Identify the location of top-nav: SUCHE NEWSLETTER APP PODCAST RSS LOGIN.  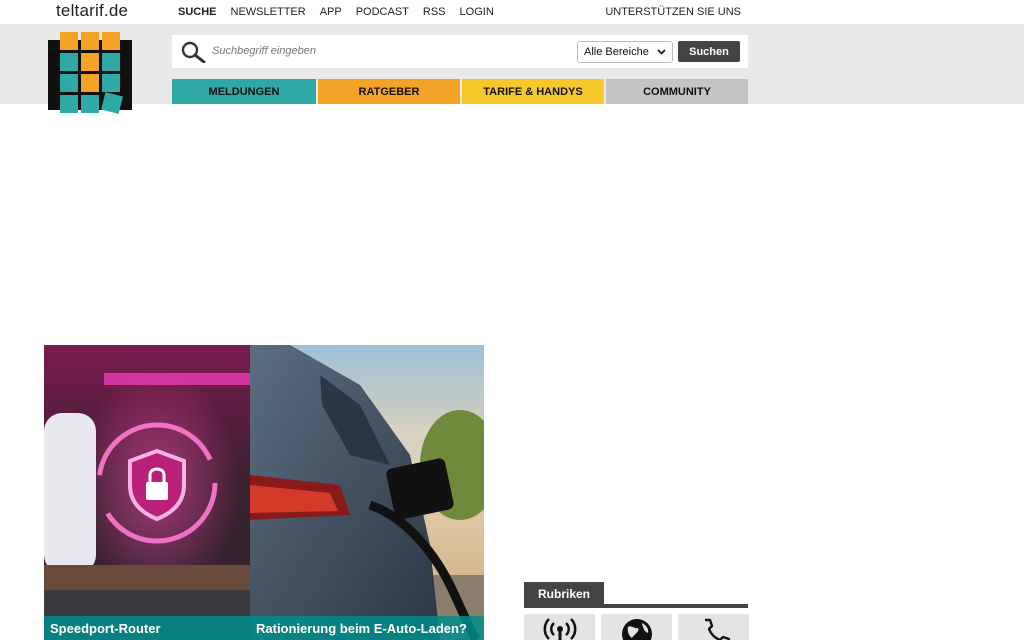
(336, 12).